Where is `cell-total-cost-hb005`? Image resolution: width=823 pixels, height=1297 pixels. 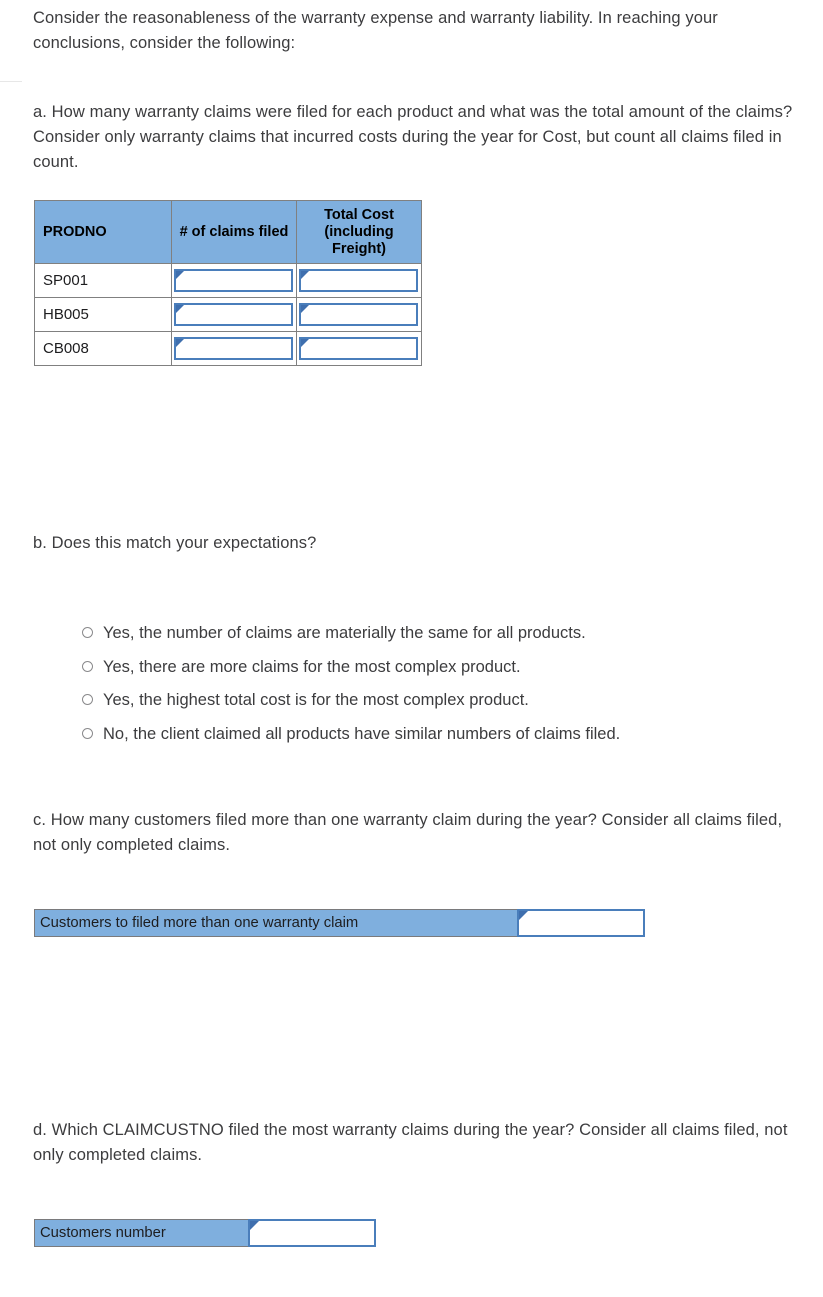
cell-total-cost-hb005 is located at coordinates (359, 314).